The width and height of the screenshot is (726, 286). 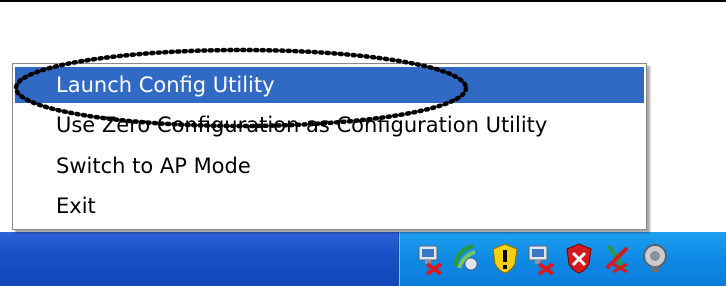 I want to click on volume-icon, so click(x=655, y=258).